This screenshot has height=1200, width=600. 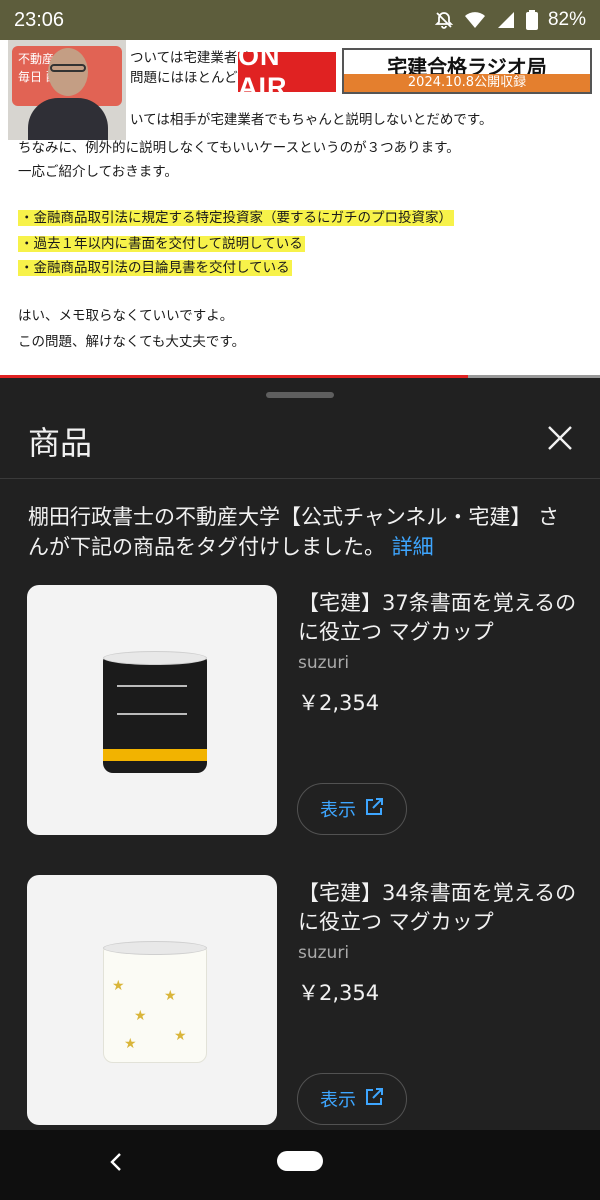 I want to click on mug-label-band, so click(x=155, y=755).